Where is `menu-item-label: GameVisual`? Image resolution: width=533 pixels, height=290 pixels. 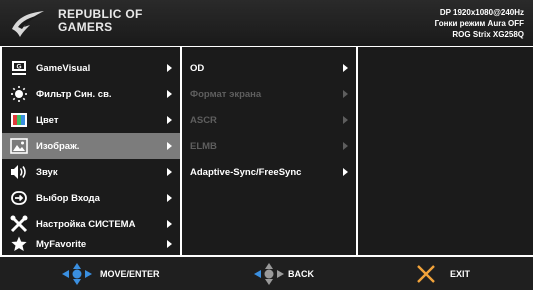 menu-item-label: GameVisual is located at coordinates (63, 68).